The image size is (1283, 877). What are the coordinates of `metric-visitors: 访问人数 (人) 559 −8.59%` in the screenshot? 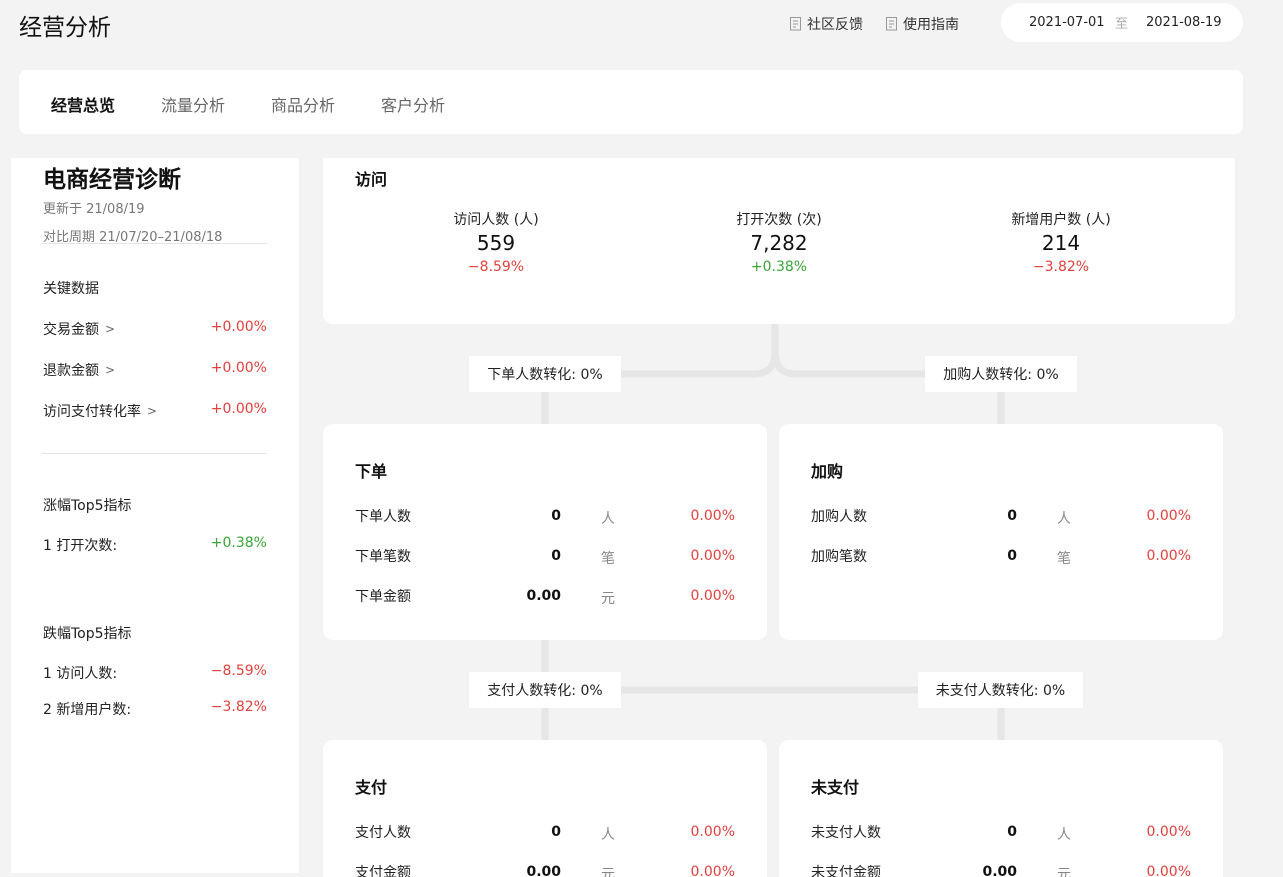 It's located at (496, 242).